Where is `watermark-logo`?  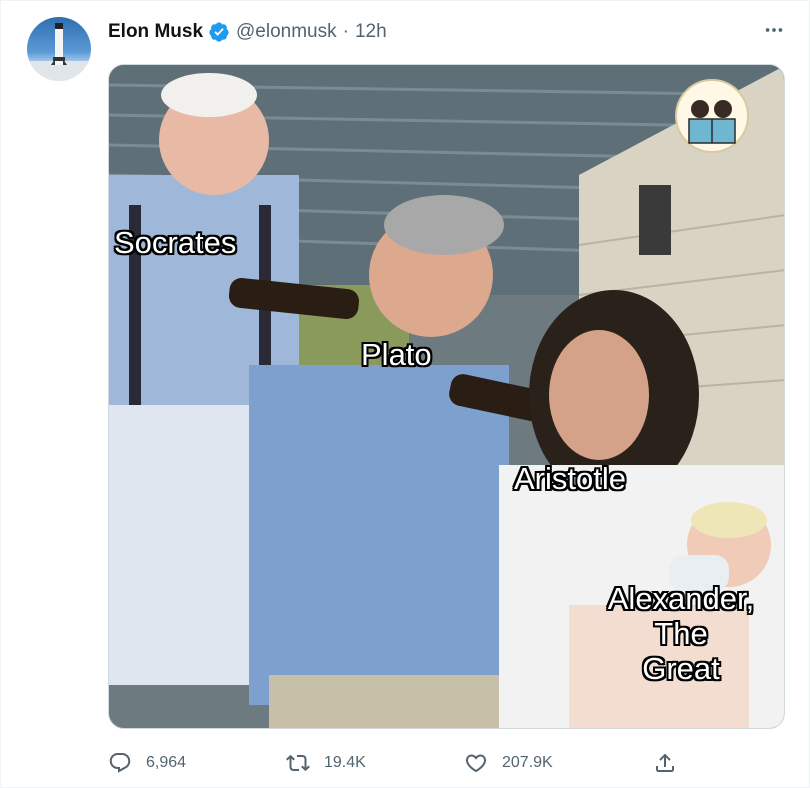 watermark-logo is located at coordinates (712, 116).